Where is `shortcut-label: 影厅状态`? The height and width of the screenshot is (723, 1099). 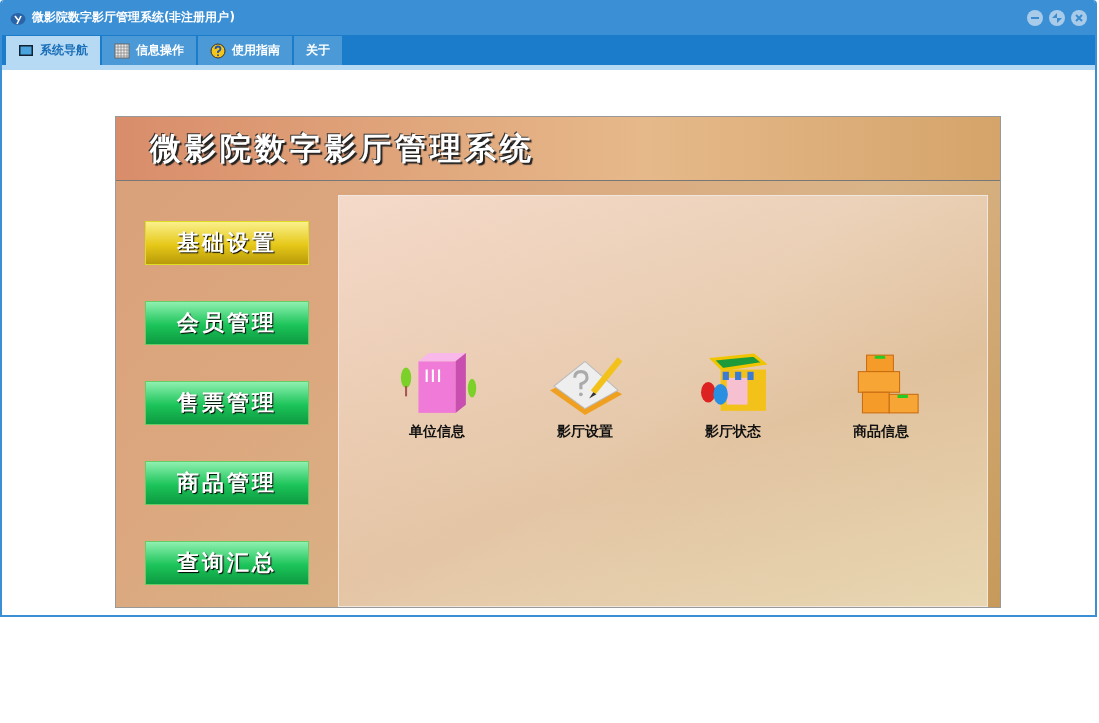
shortcut-label: 影厅状态 is located at coordinates (733, 432).